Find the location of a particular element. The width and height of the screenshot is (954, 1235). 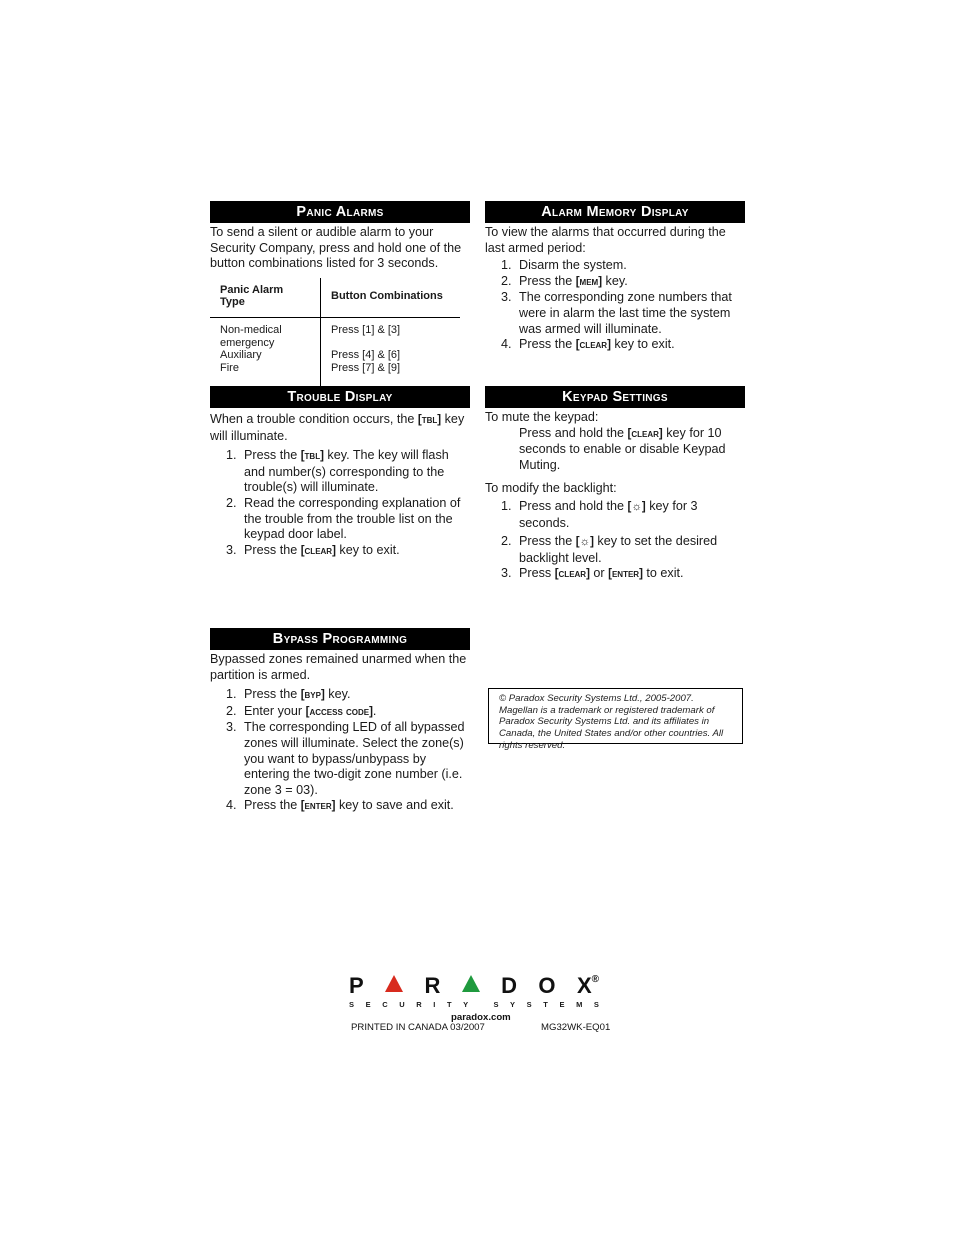

section-header: Trouble Display is located at coordinates (340, 397).